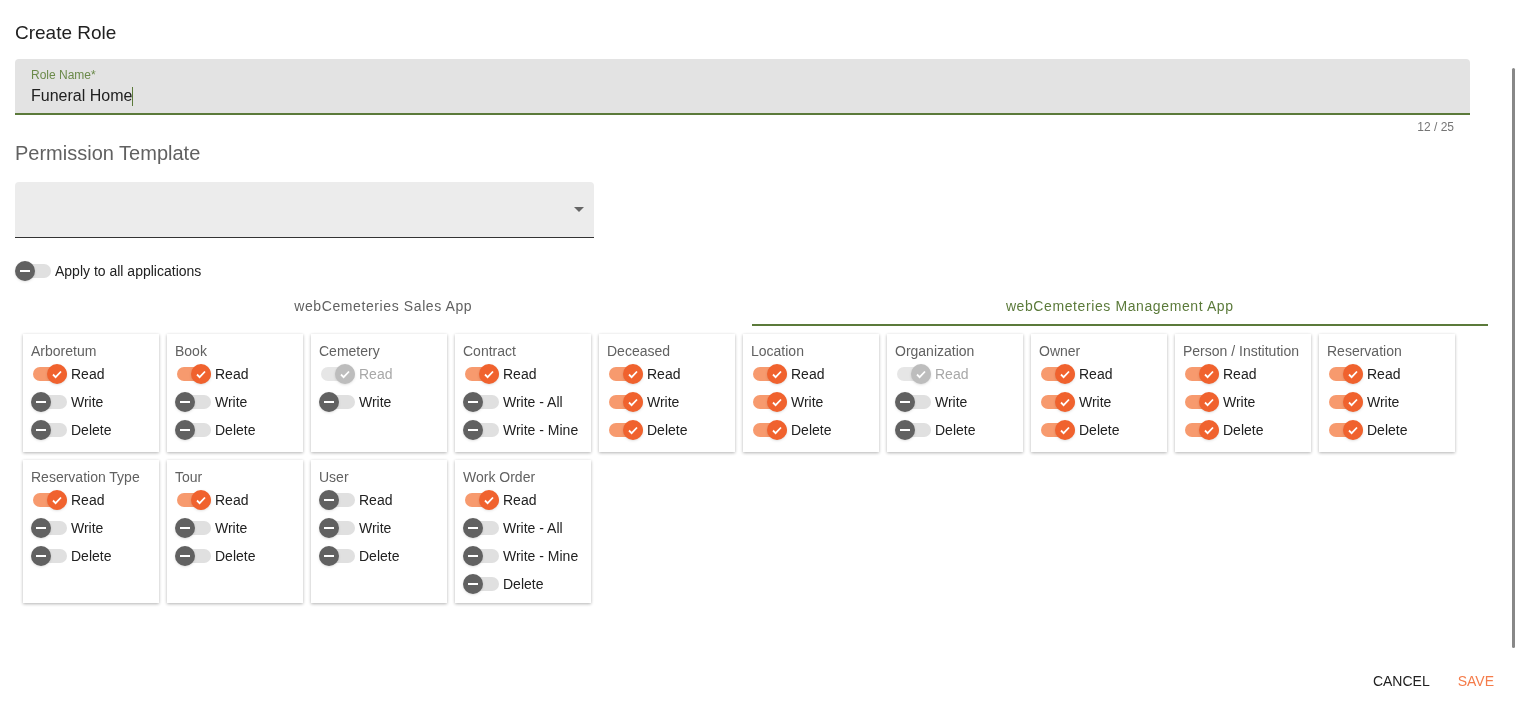  I want to click on section-heading: Permission Template, so click(108, 153).